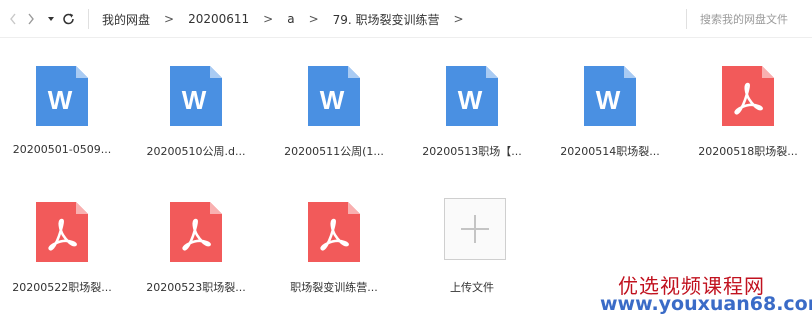  Describe the element at coordinates (218, 19) in the screenshot. I see `breadcrumb-item-20200611: 20200611` at that location.